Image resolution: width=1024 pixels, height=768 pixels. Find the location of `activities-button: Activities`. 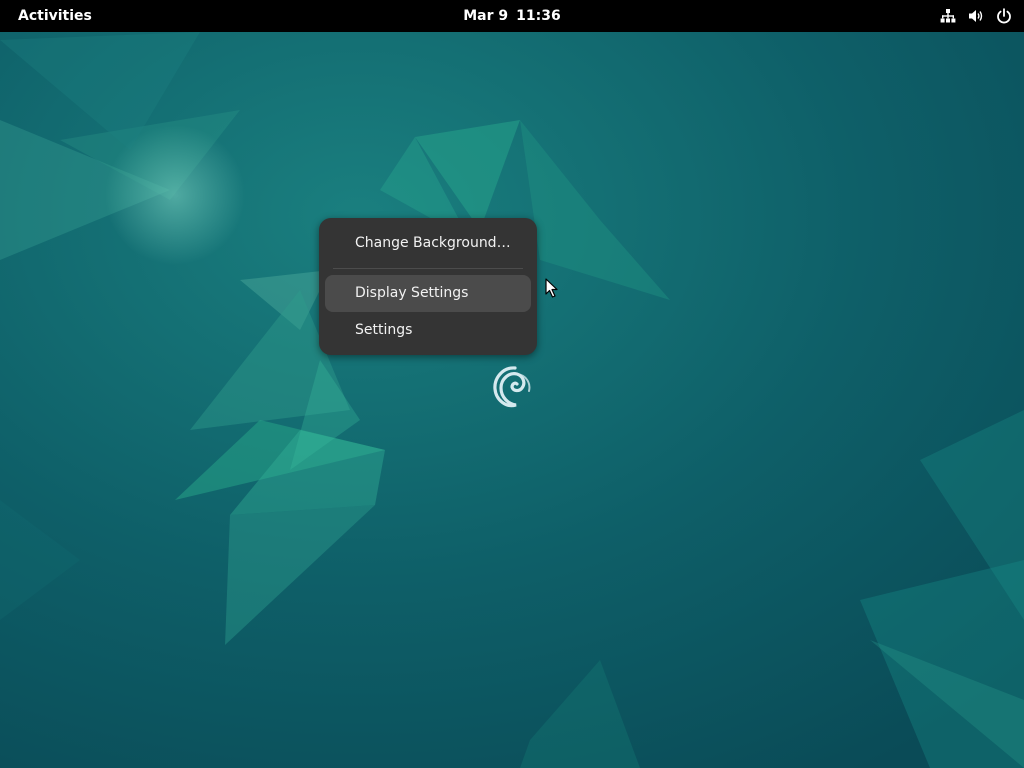

activities-button: Activities is located at coordinates (55, 16).